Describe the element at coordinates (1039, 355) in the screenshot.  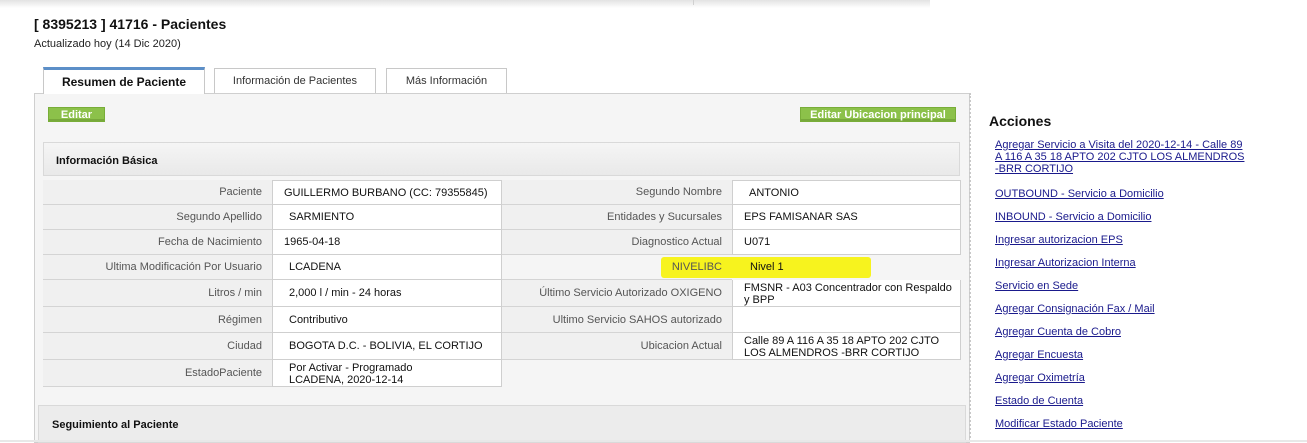
I see `add-survey-link: Agregar Encuesta` at that location.